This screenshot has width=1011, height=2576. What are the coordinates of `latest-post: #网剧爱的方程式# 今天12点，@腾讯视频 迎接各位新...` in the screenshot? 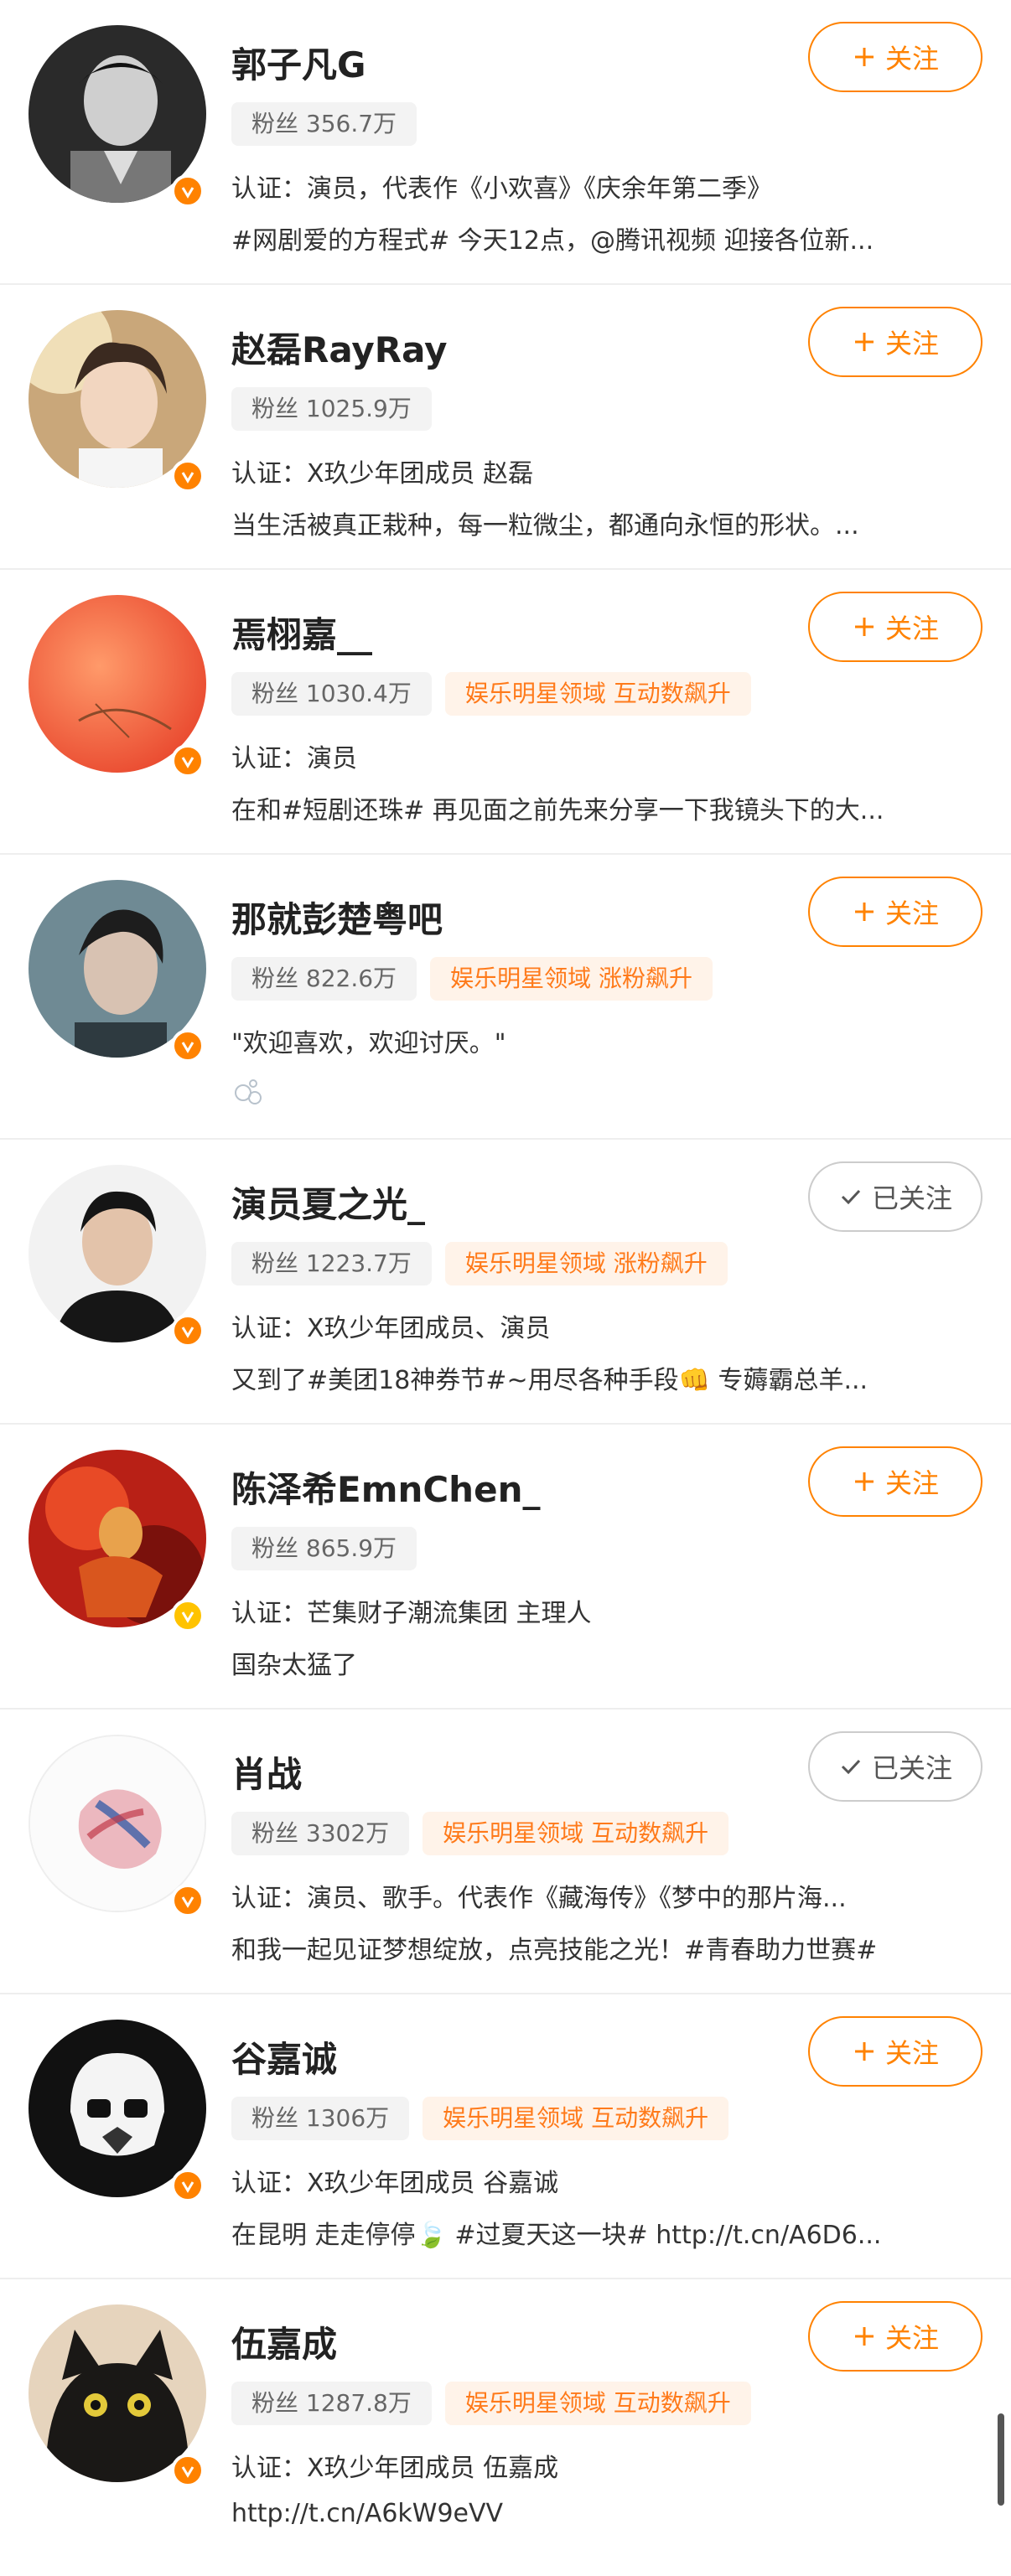 It's located at (600, 238).